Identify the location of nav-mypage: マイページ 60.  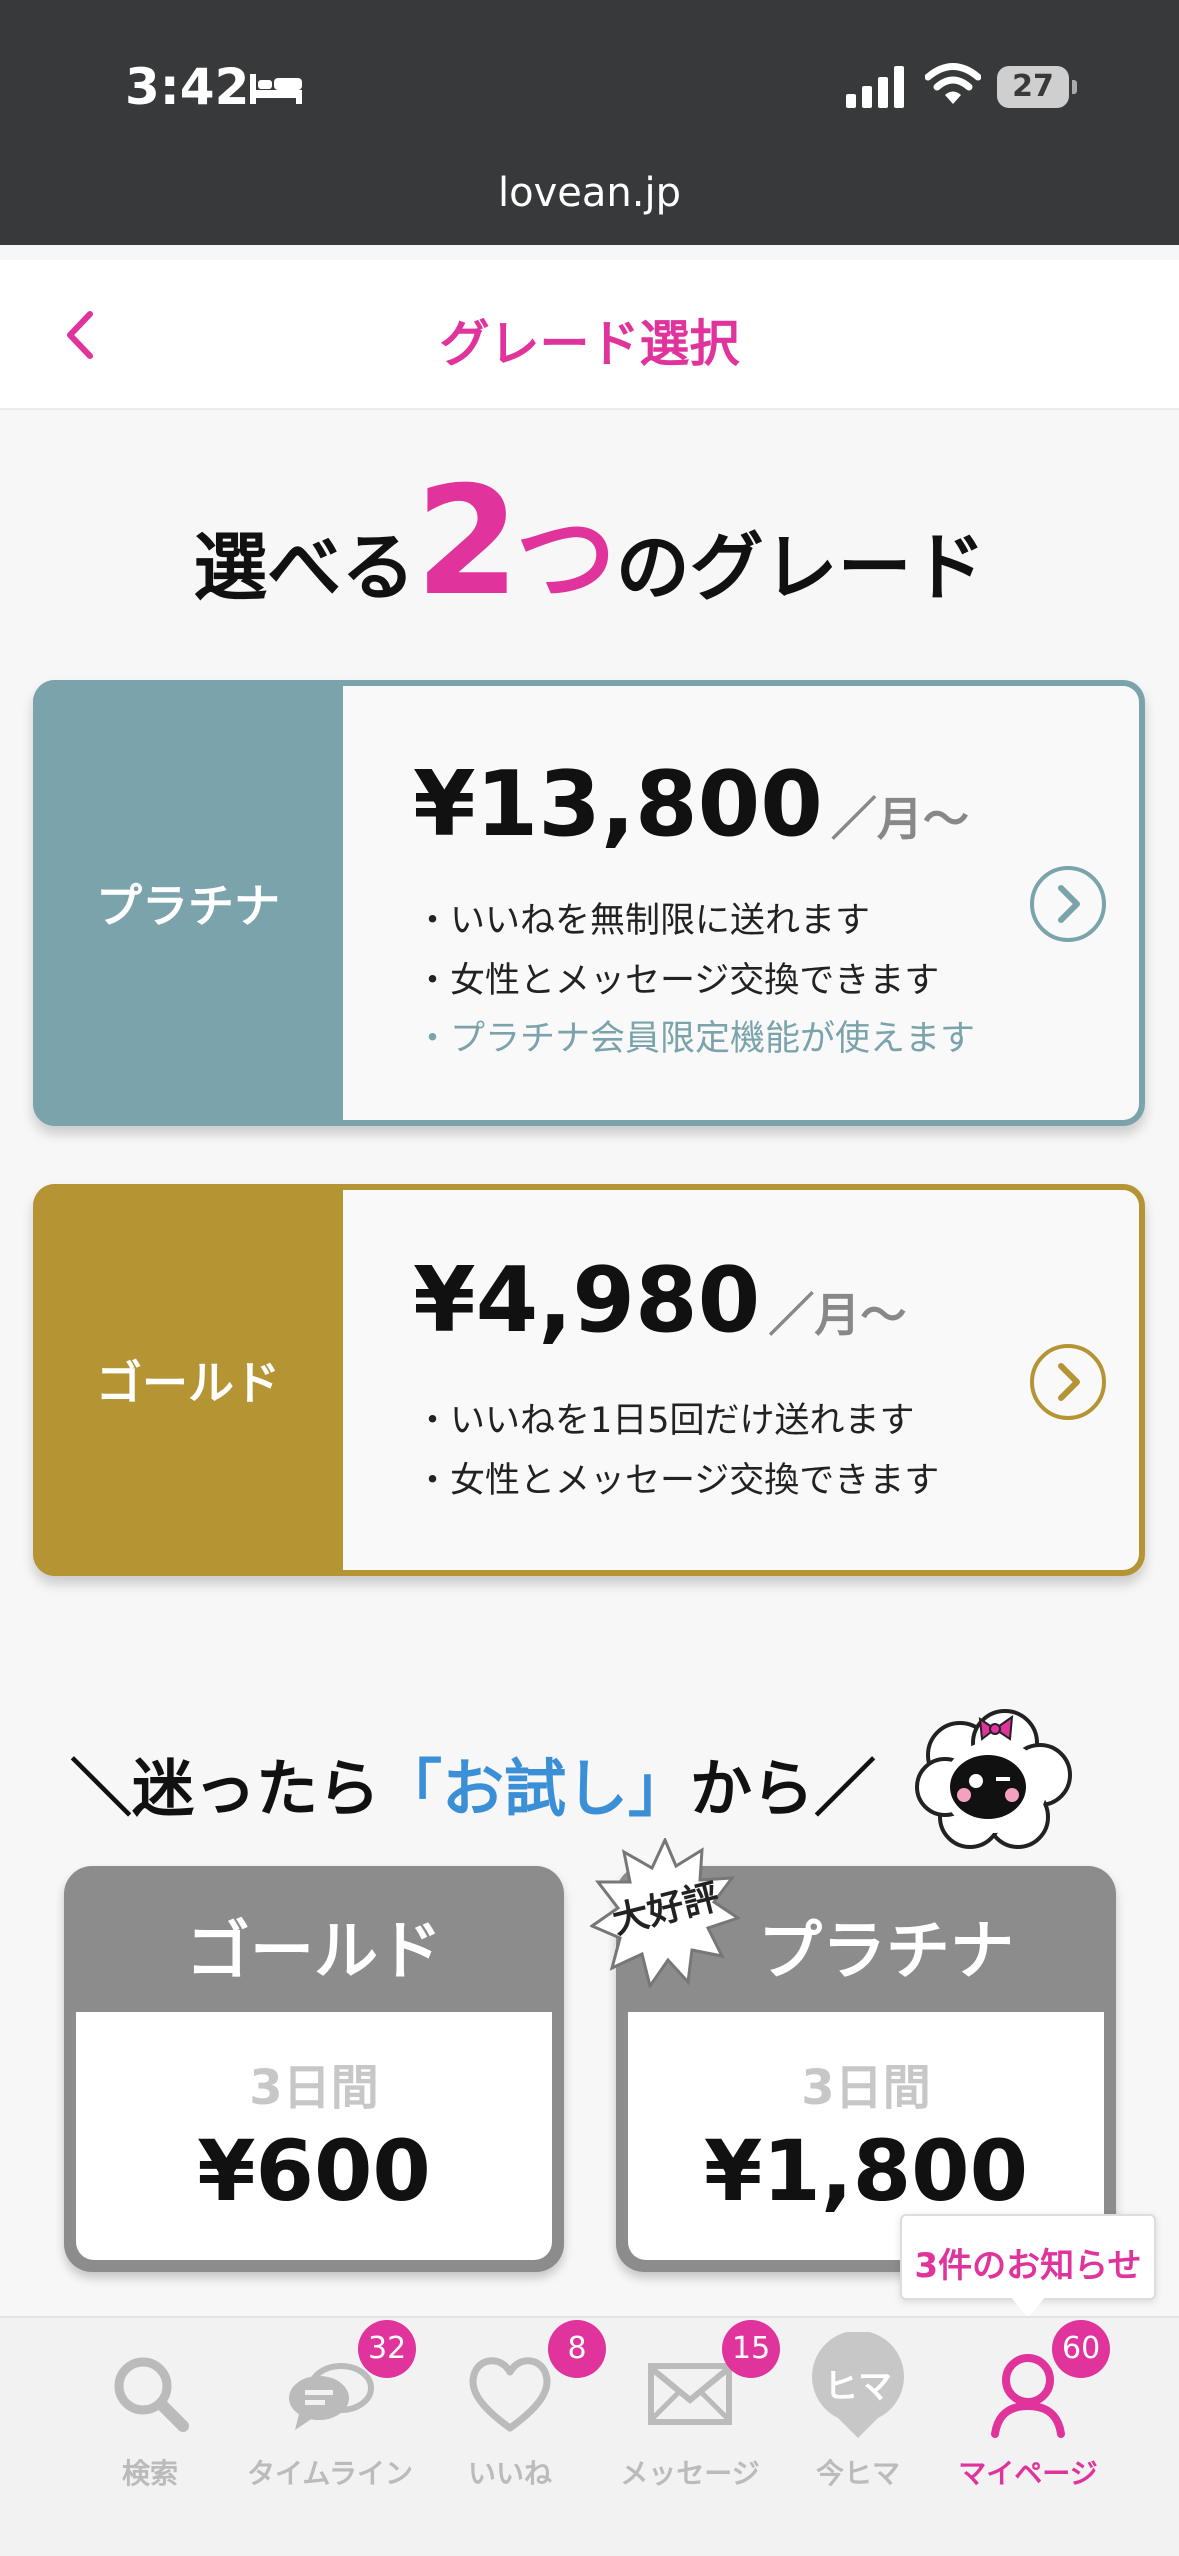
(1028, 2418).